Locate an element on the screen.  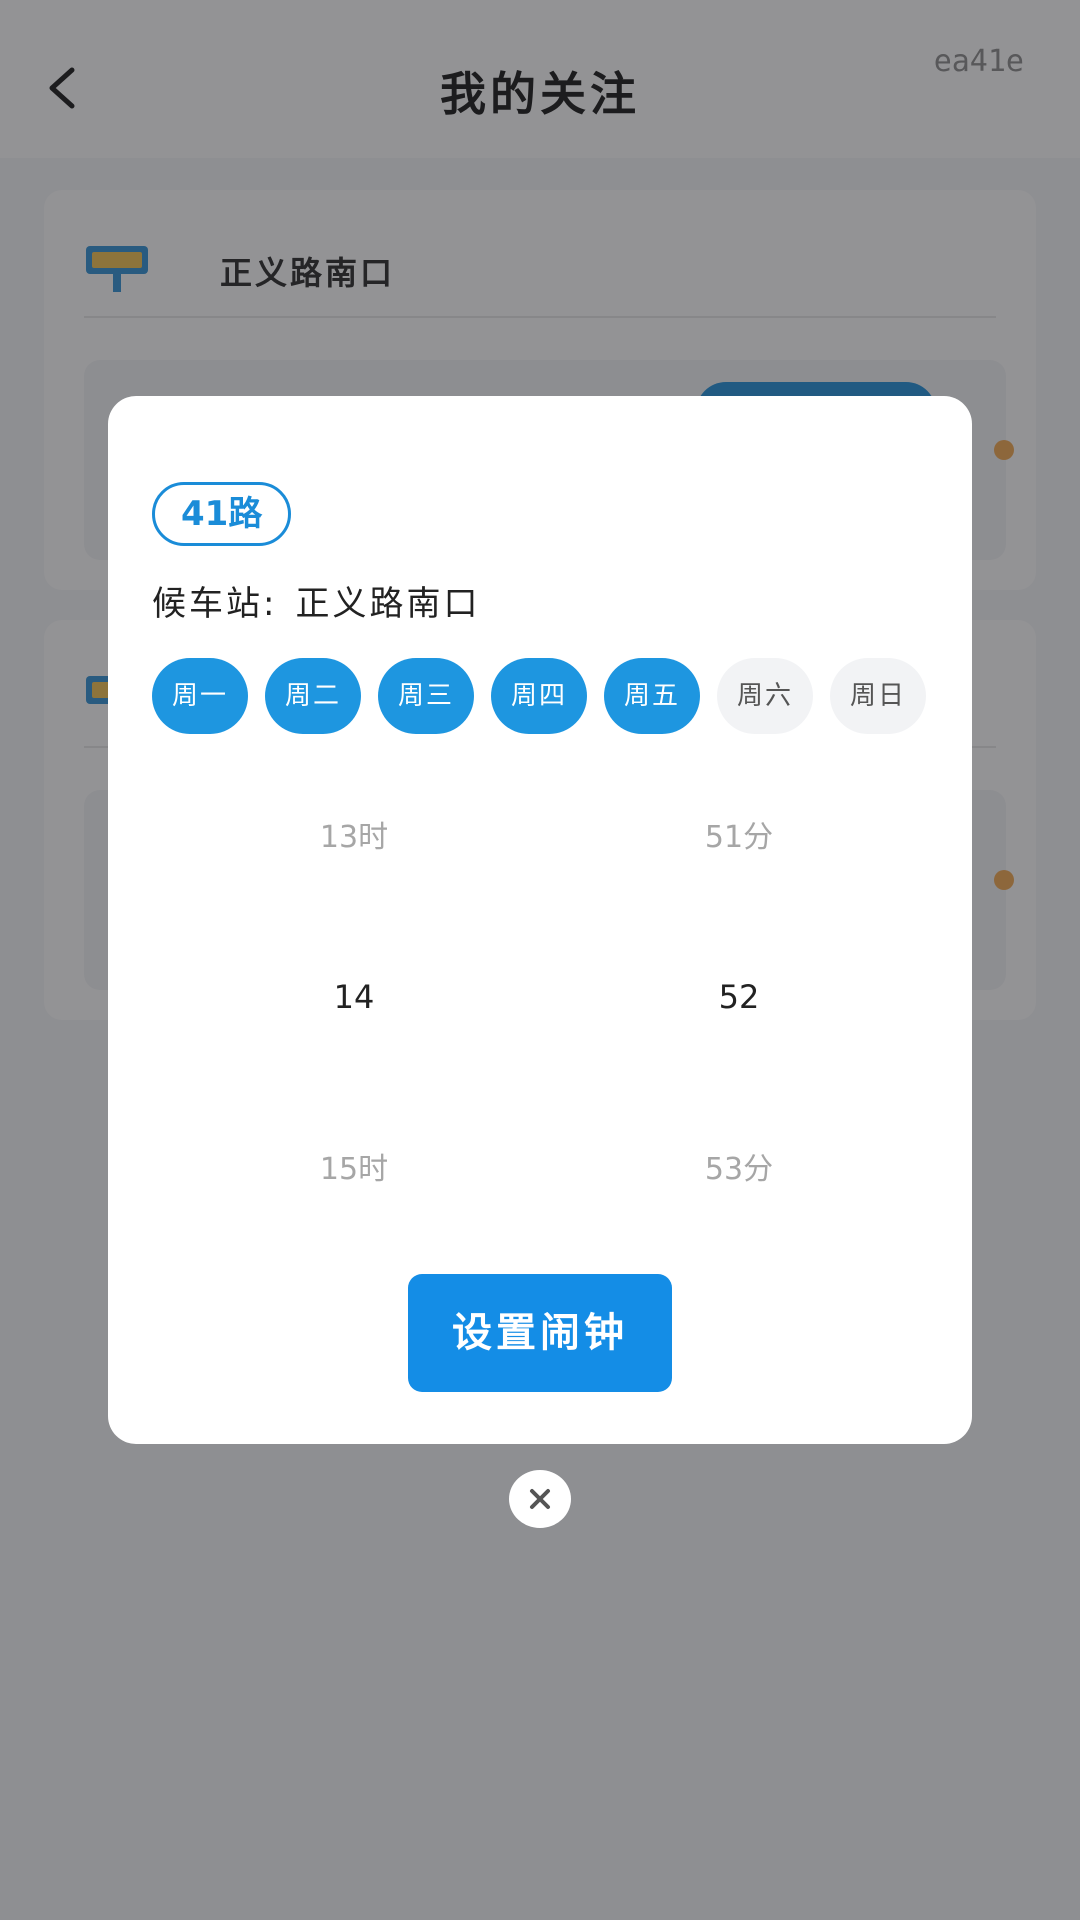
set-alarm-button: 设置闹钟 is located at coordinates (540, 1333).